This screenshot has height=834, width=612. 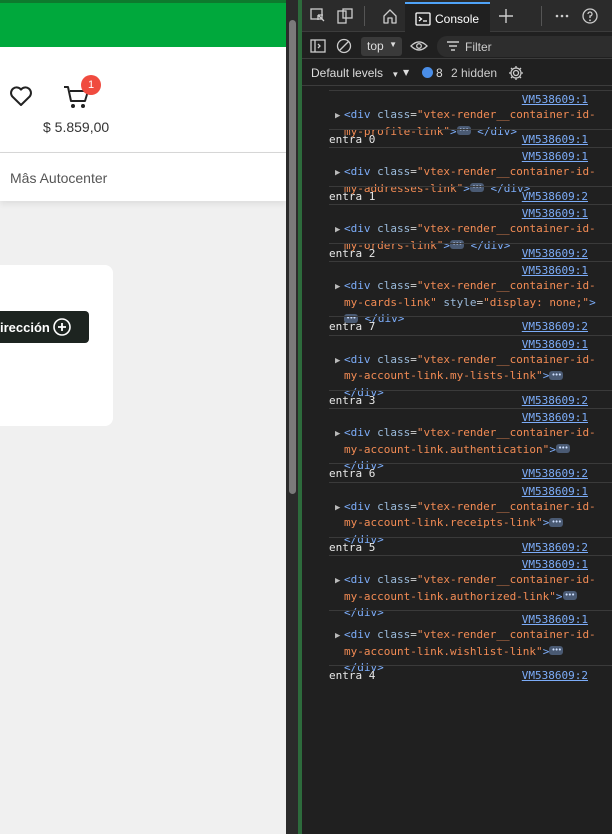 I want to click on console-message-text: entra 6, so click(x=352, y=473).